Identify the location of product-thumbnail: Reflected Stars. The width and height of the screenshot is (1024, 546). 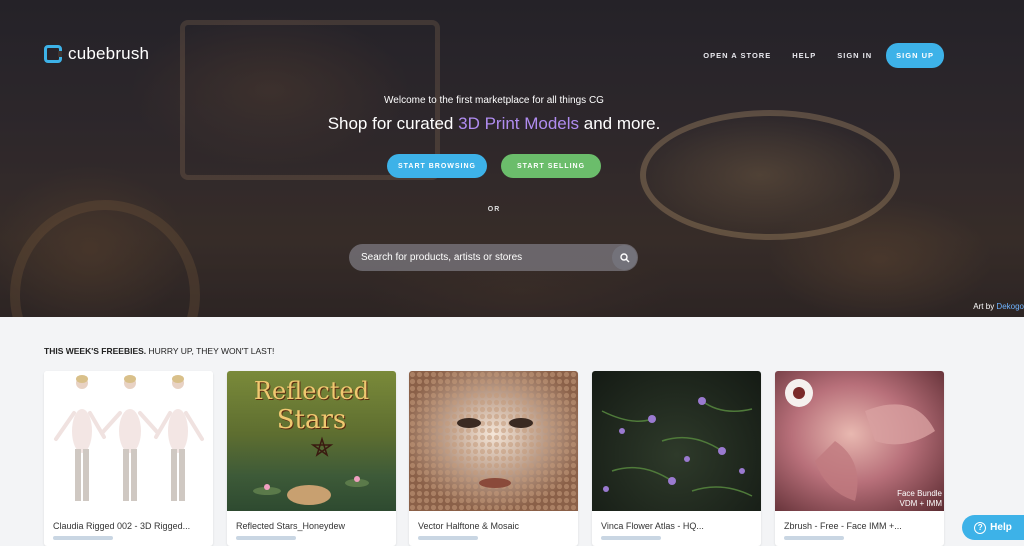
(311, 441).